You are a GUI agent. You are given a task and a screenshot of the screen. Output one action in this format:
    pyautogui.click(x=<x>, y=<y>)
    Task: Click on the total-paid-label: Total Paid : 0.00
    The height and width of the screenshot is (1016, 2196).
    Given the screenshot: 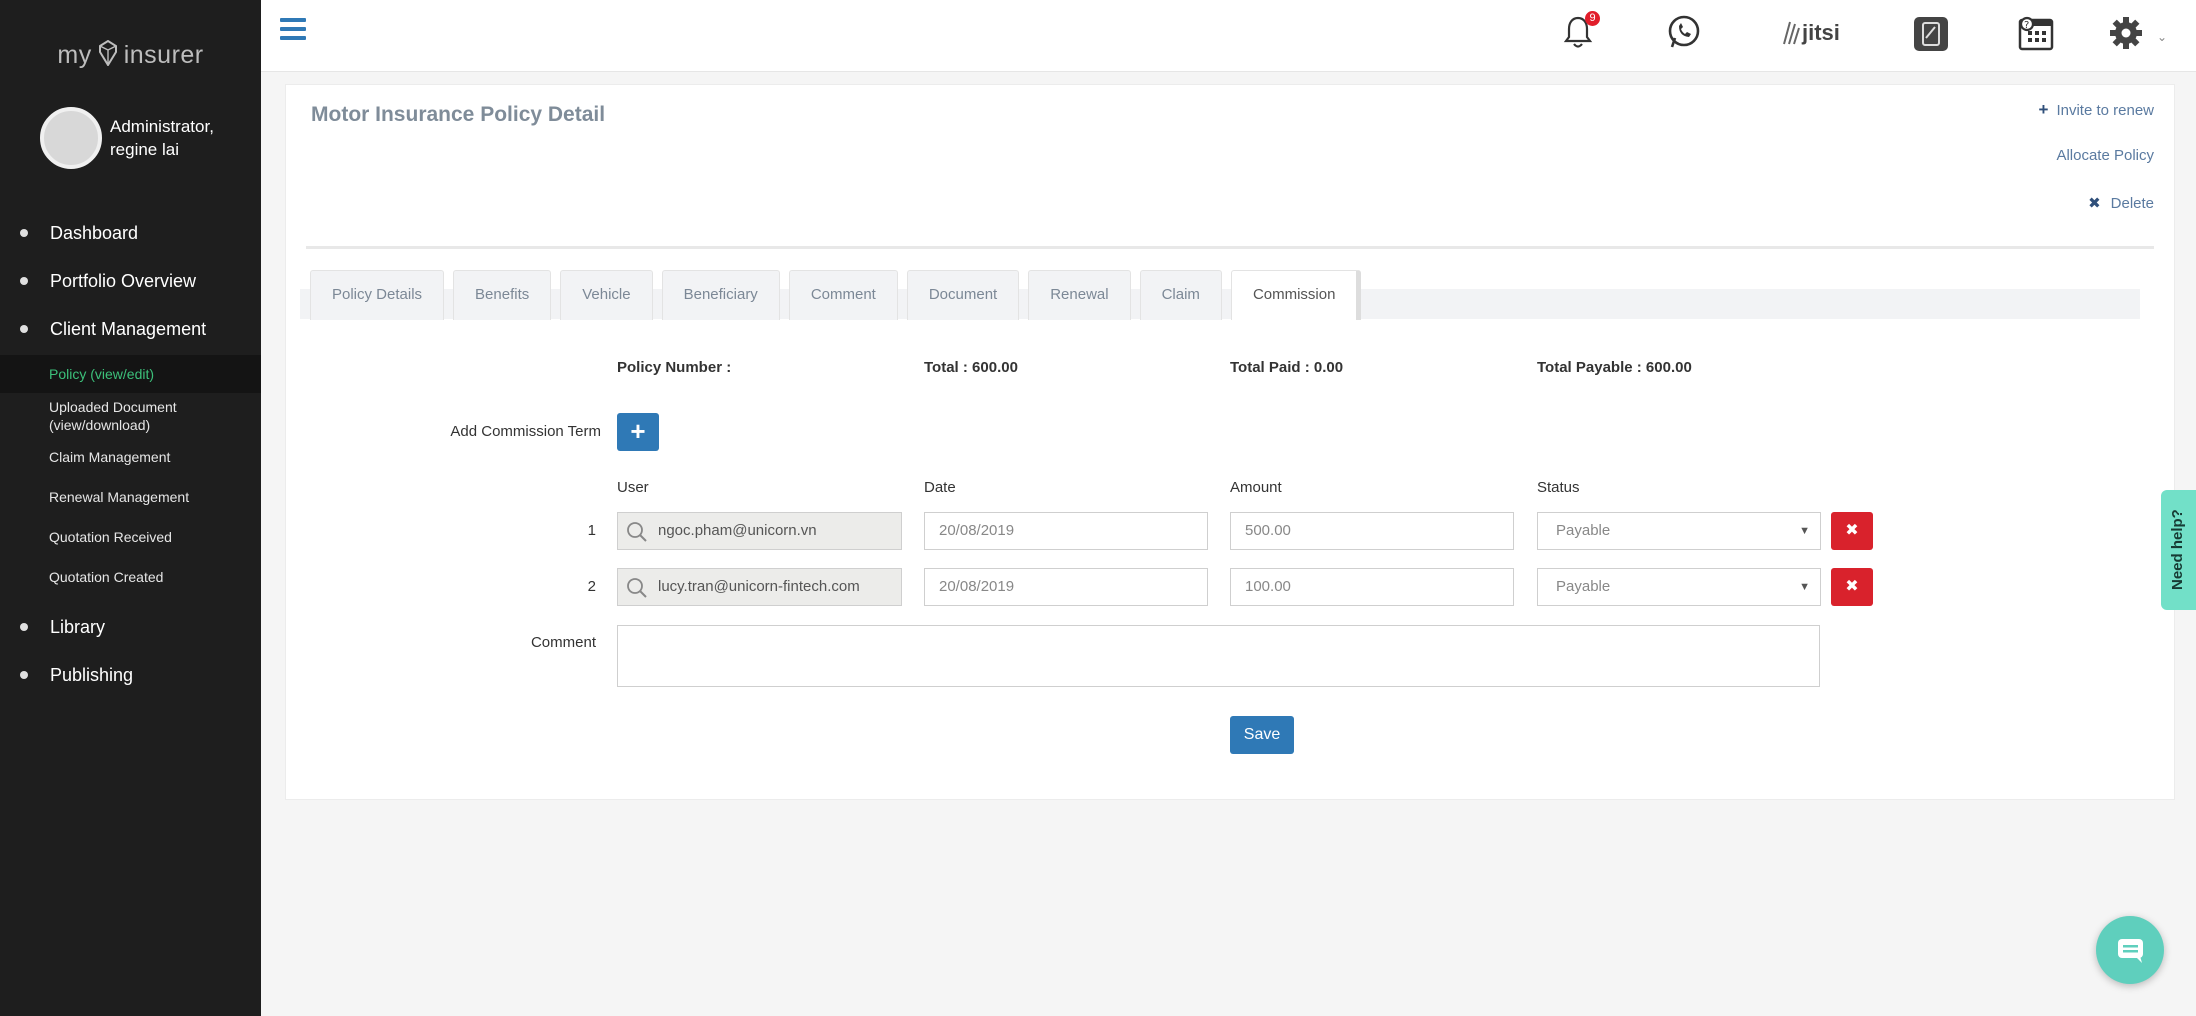 What is the action you would take?
    pyautogui.click(x=1287, y=367)
    